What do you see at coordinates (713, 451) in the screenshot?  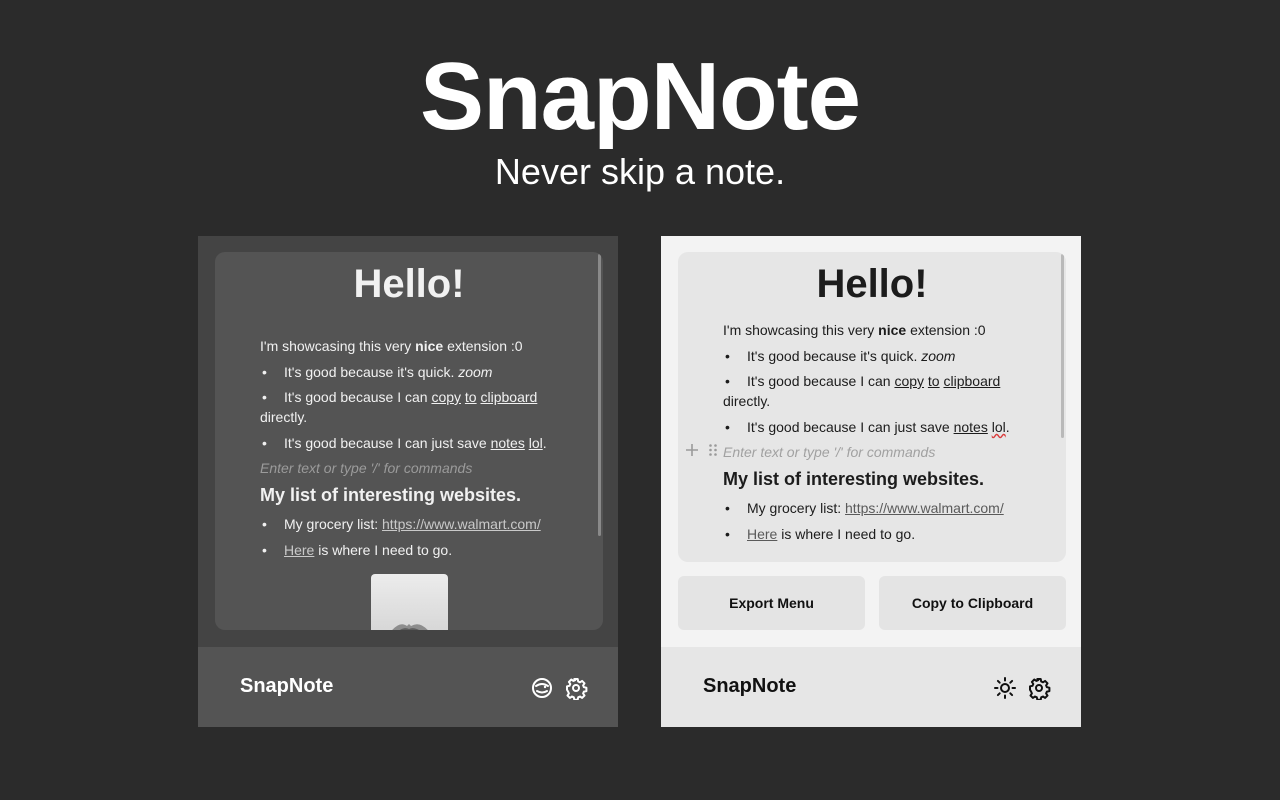 I see `drag-handle-icon` at bounding box center [713, 451].